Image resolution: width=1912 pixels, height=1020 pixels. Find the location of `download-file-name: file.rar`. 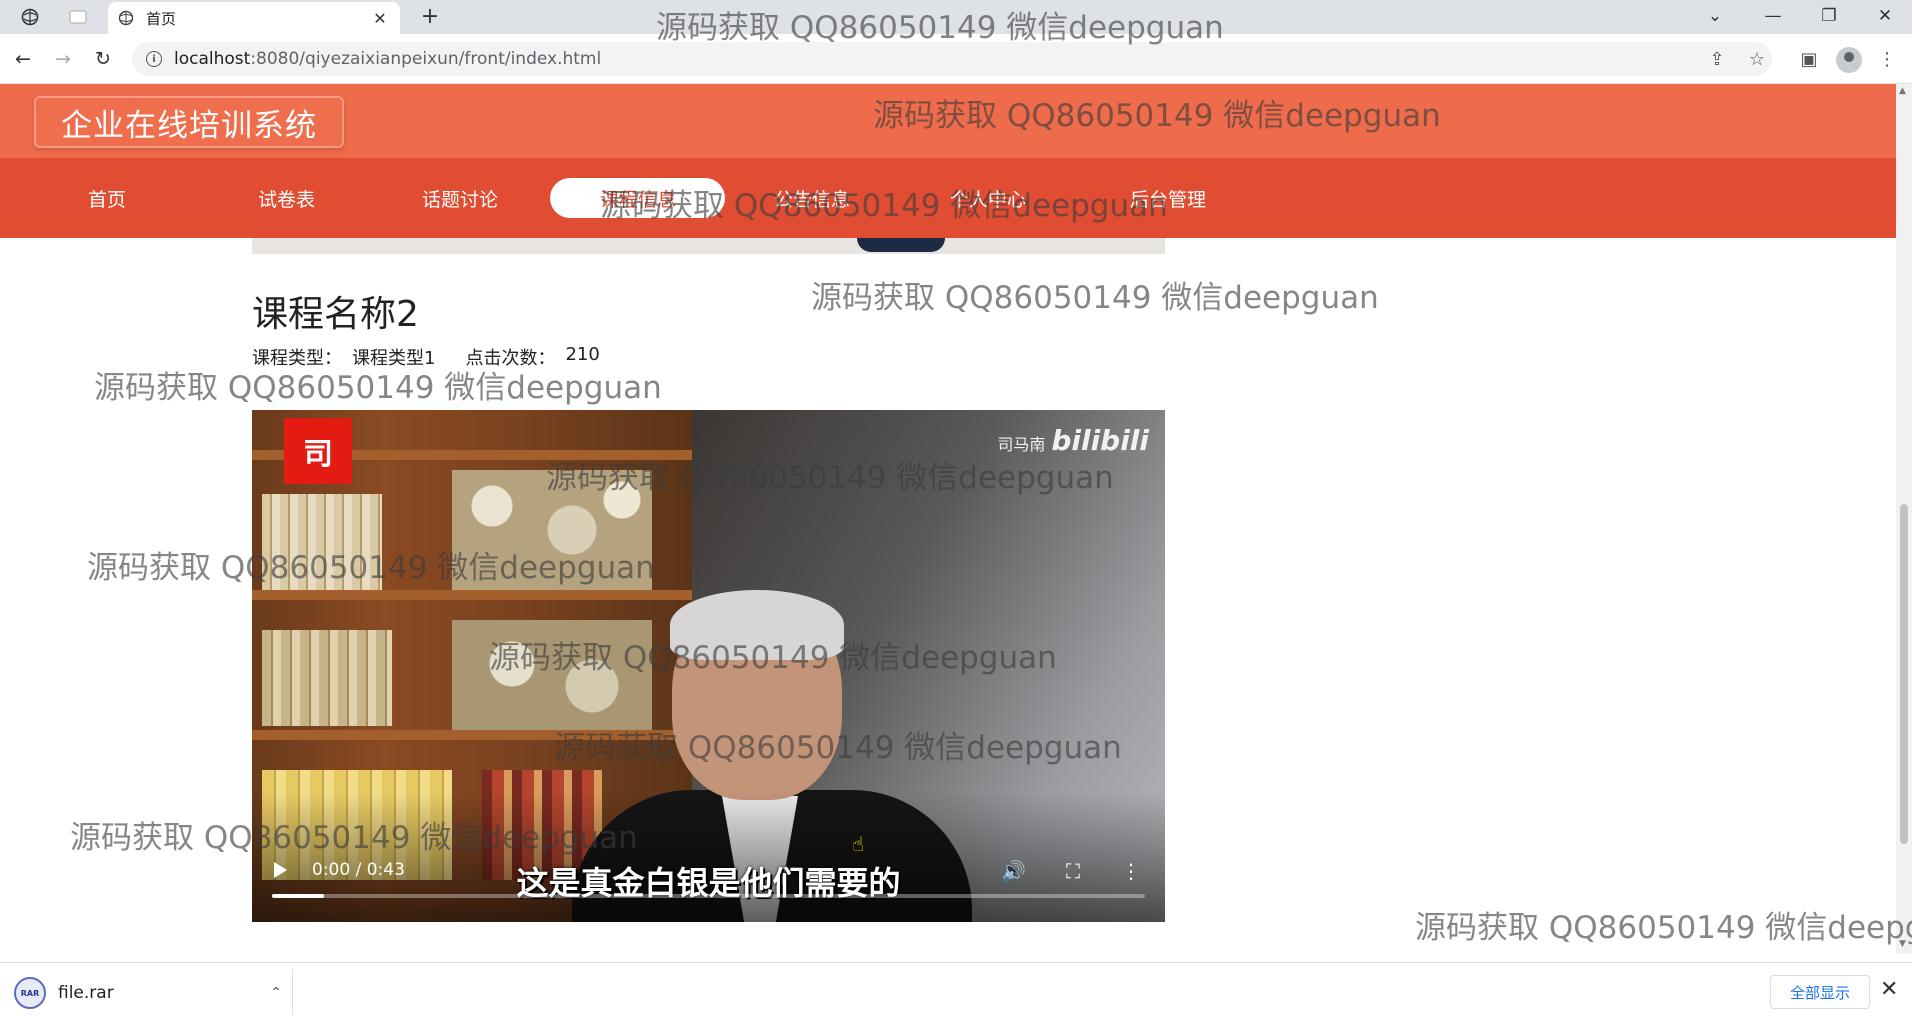

download-file-name: file.rar is located at coordinates (86, 993).